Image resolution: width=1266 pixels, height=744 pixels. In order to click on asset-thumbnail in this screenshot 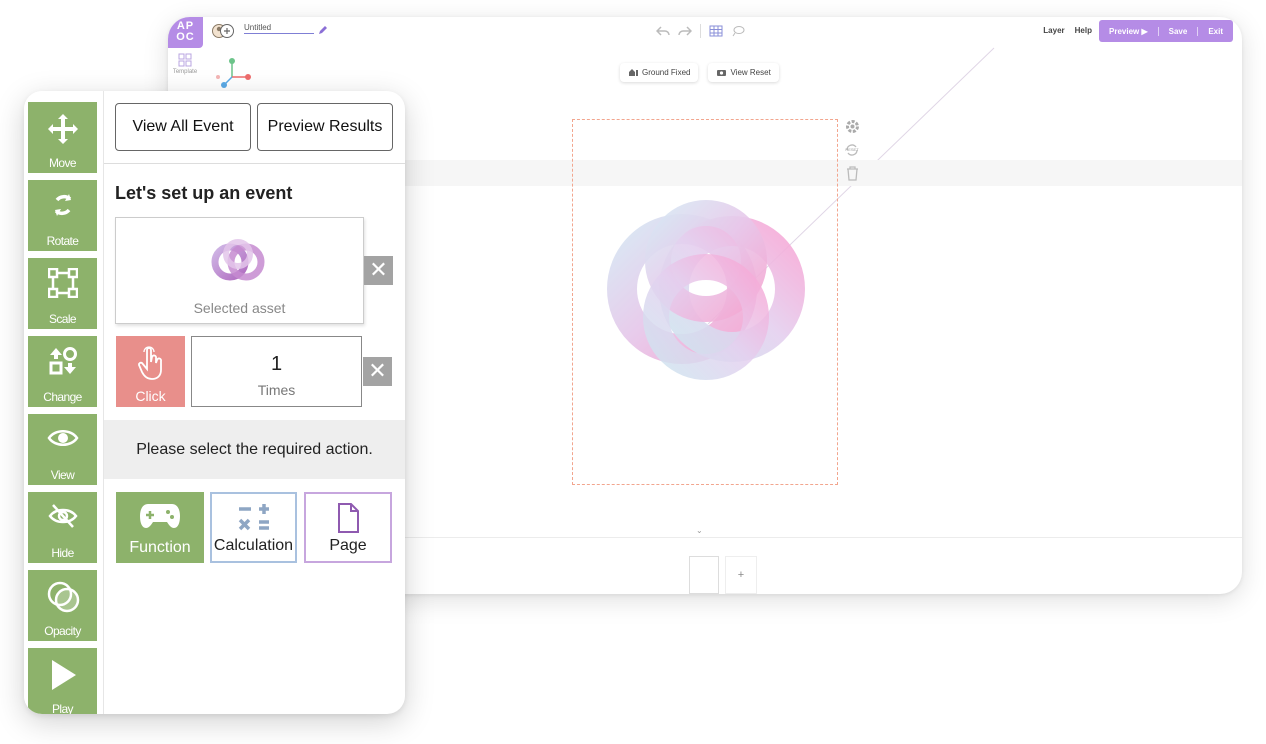, I will do `click(238, 260)`.